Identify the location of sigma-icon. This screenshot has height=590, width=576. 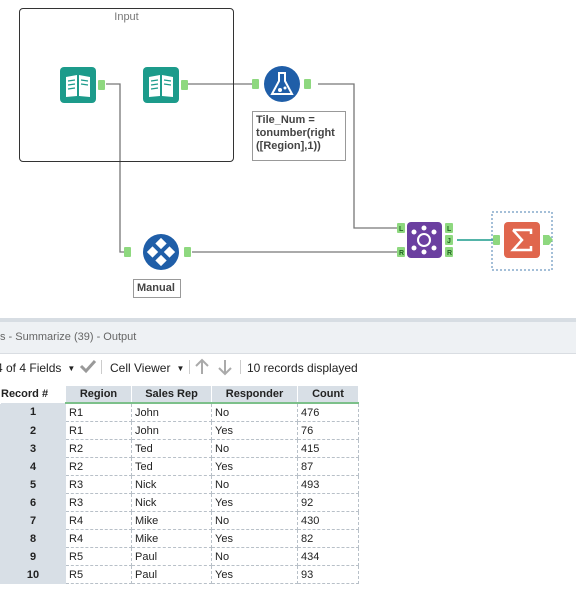
(522, 241).